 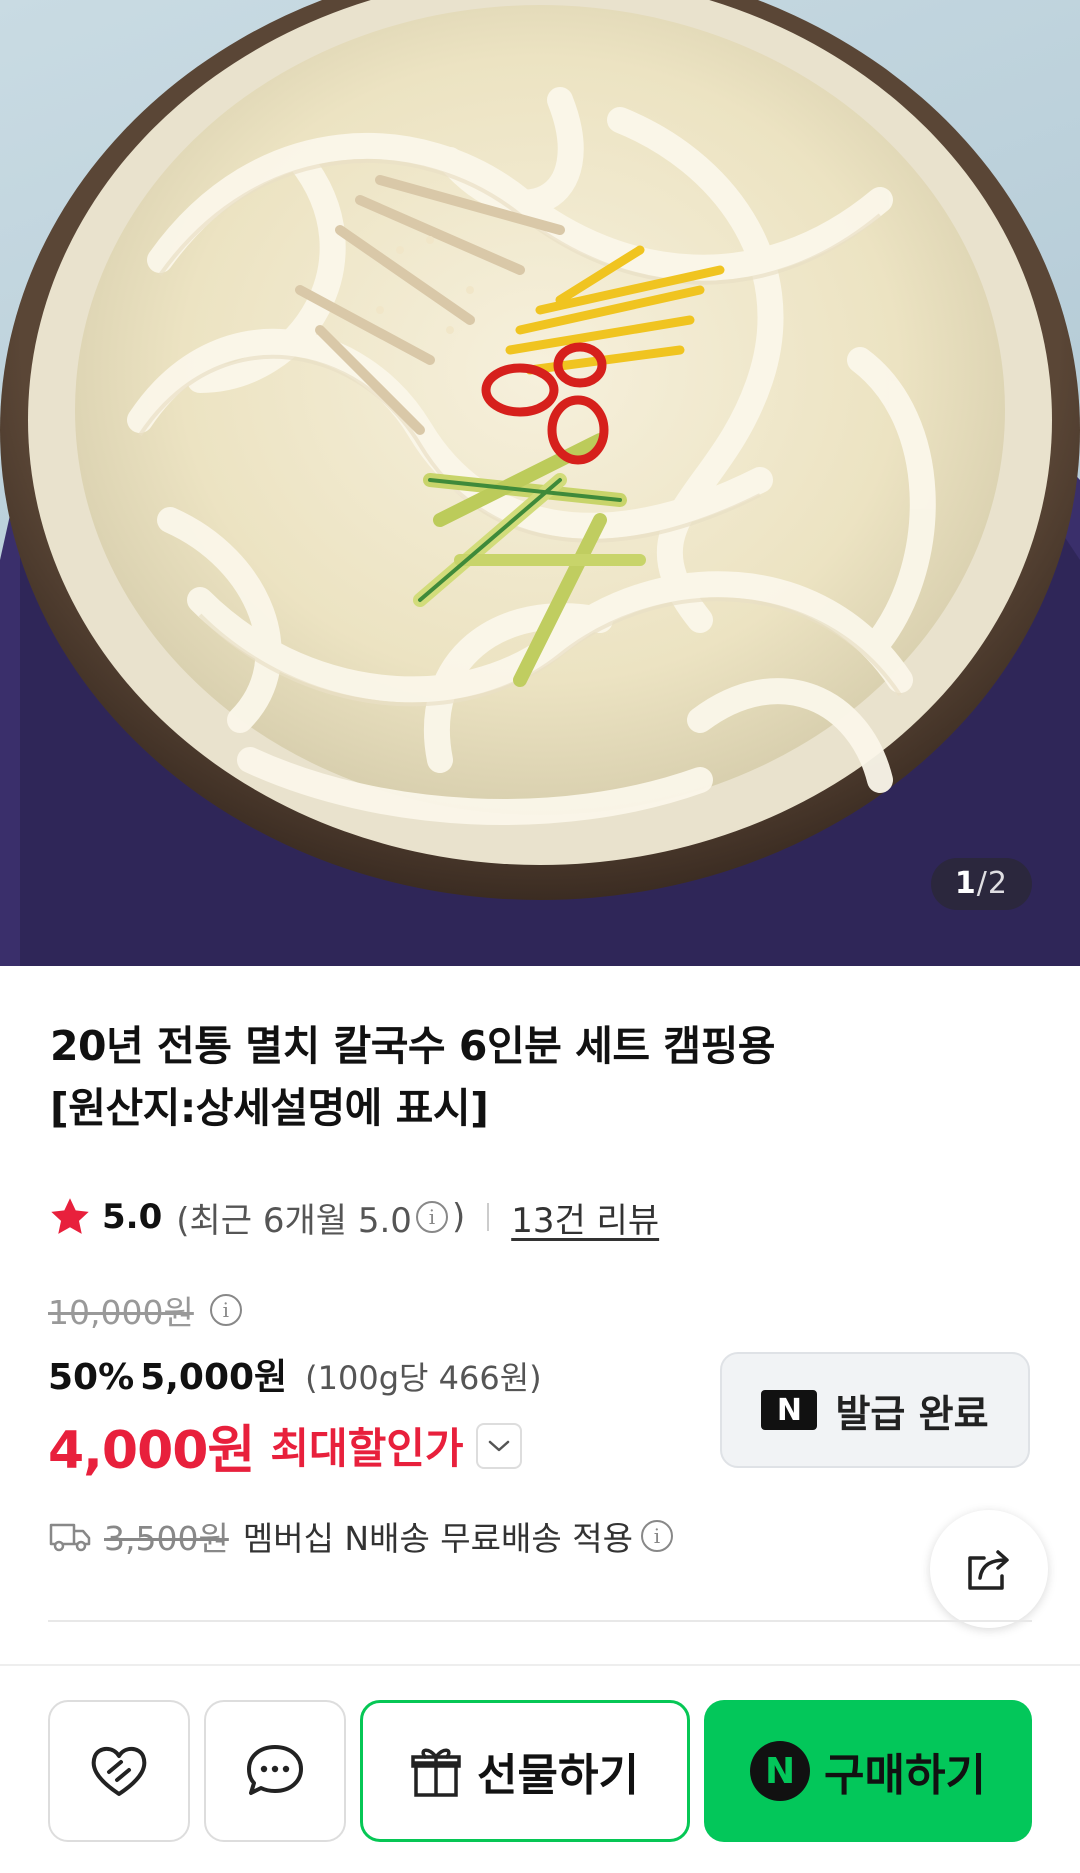 What do you see at coordinates (540, 1665) in the screenshot?
I see `bottom-bar-border` at bounding box center [540, 1665].